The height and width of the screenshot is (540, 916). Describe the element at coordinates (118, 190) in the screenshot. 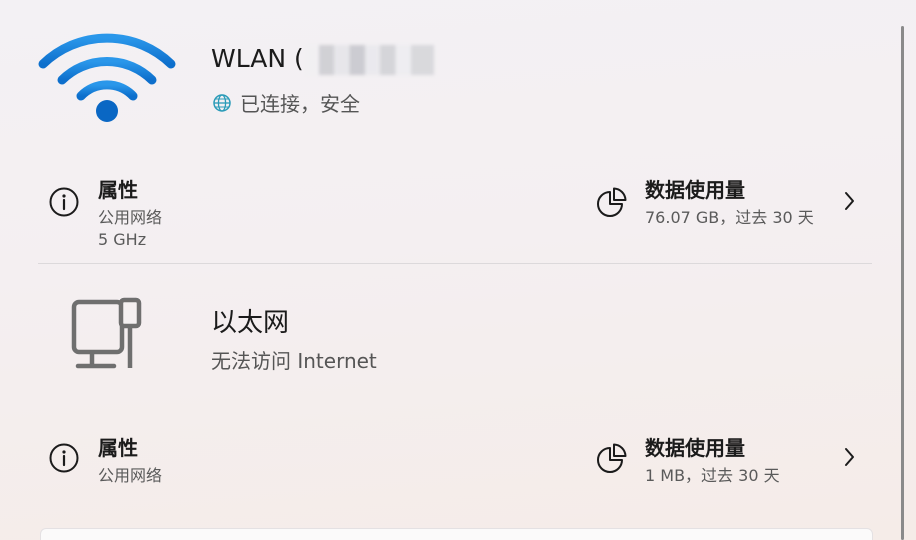

I see `wlan-properties-title: 属性` at that location.